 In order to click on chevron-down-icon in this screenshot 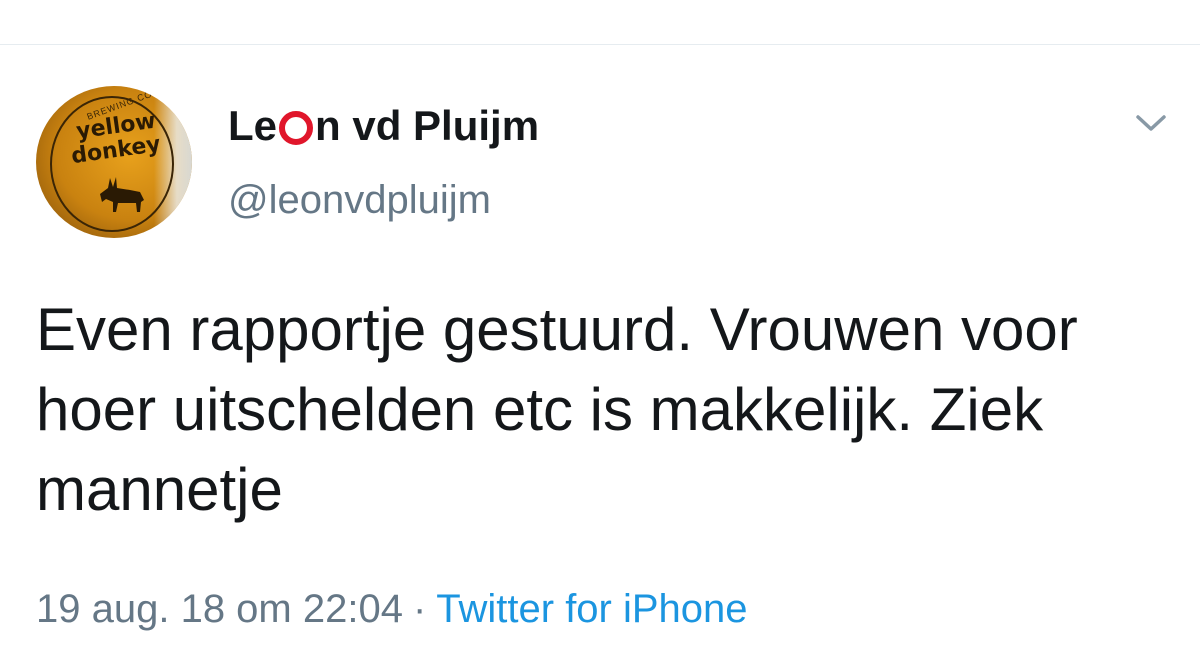, I will do `click(1151, 123)`.